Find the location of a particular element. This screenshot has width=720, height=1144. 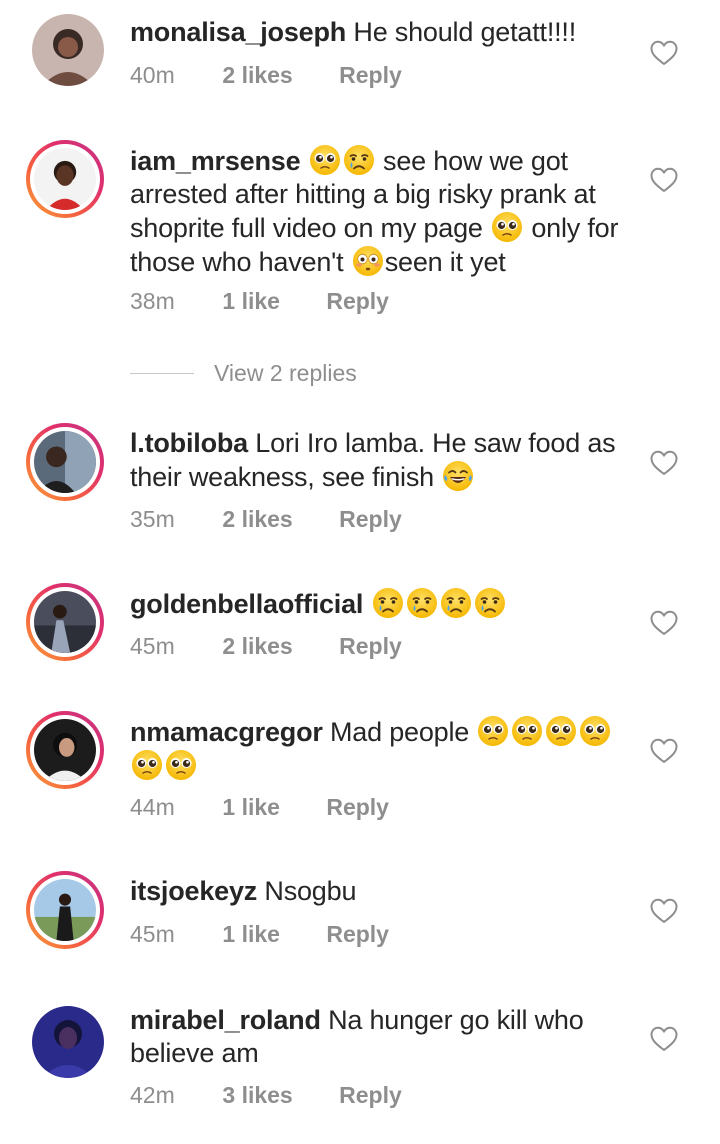

comment-body-end: seen it yet is located at coordinates (445, 262).